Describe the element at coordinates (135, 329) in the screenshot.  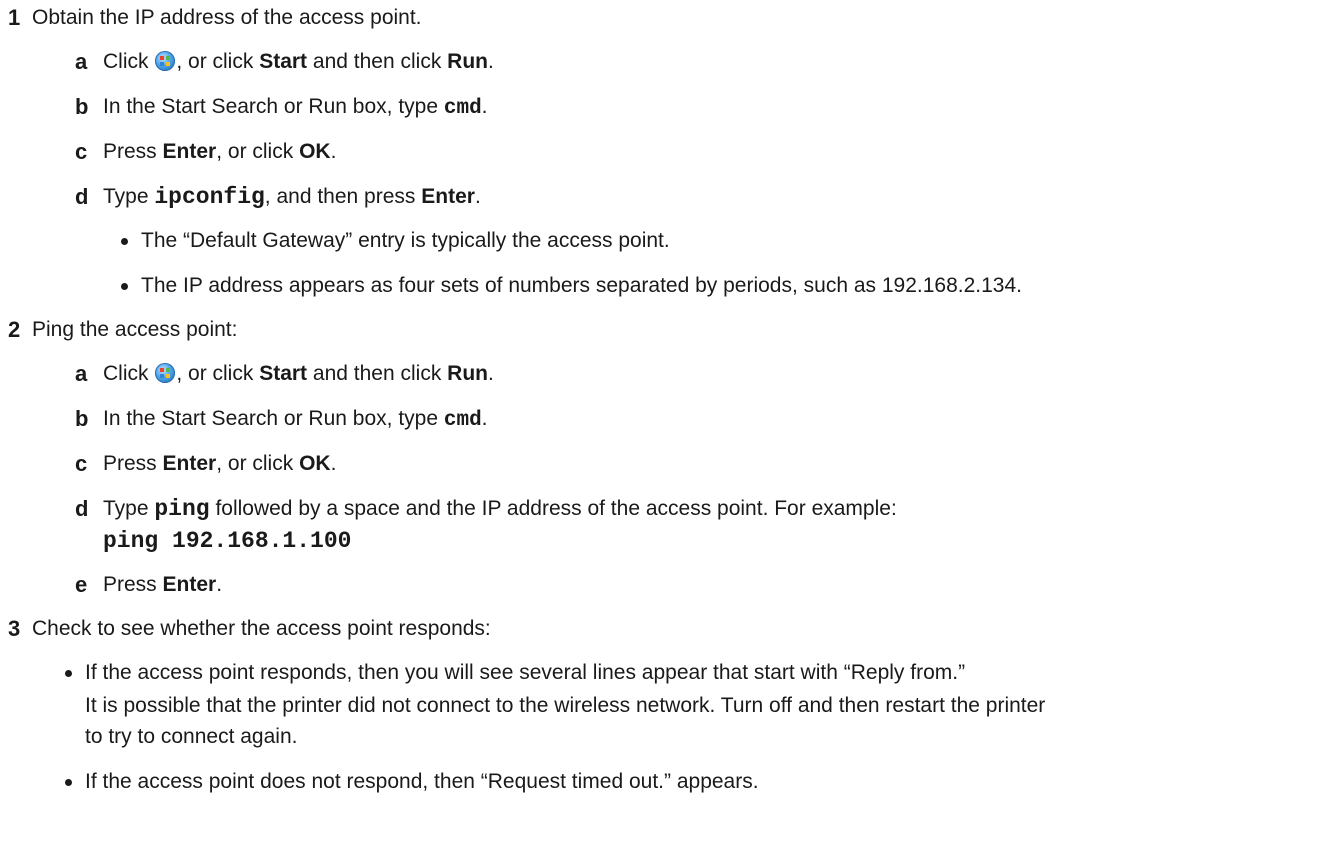
I see `step-title: Ping the access point:` at that location.